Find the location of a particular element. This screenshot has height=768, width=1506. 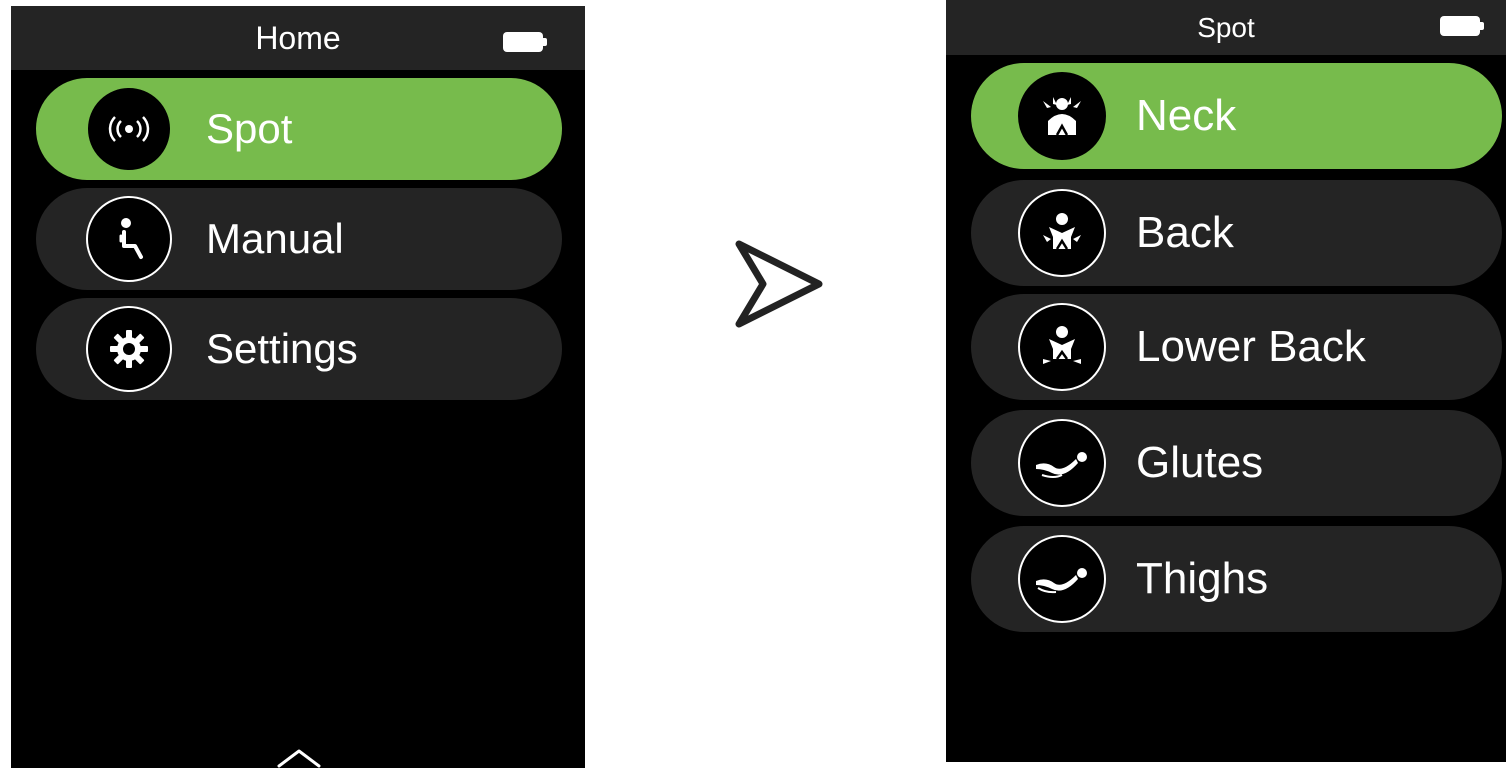

menu-item-label: Glutes is located at coordinates (1200, 462).